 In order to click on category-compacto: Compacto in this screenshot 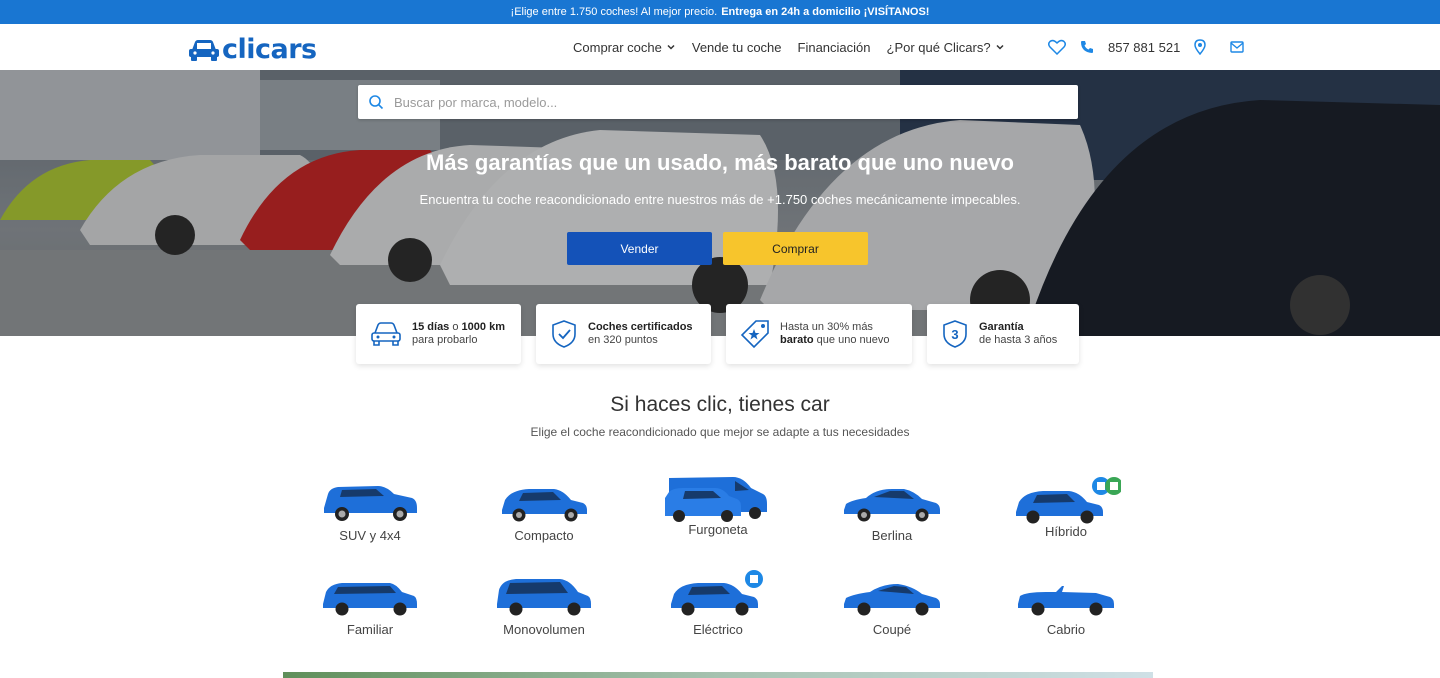, I will do `click(544, 511)`.